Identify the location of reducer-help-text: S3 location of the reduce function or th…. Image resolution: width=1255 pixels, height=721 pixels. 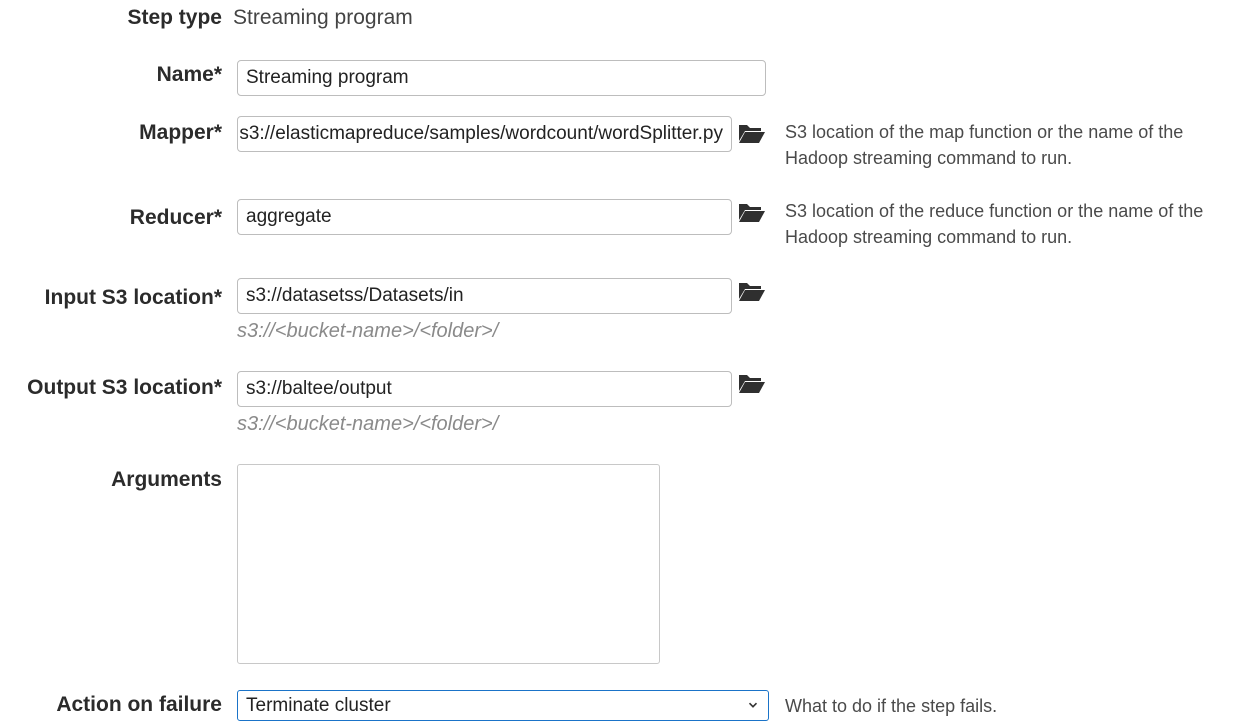
(994, 224).